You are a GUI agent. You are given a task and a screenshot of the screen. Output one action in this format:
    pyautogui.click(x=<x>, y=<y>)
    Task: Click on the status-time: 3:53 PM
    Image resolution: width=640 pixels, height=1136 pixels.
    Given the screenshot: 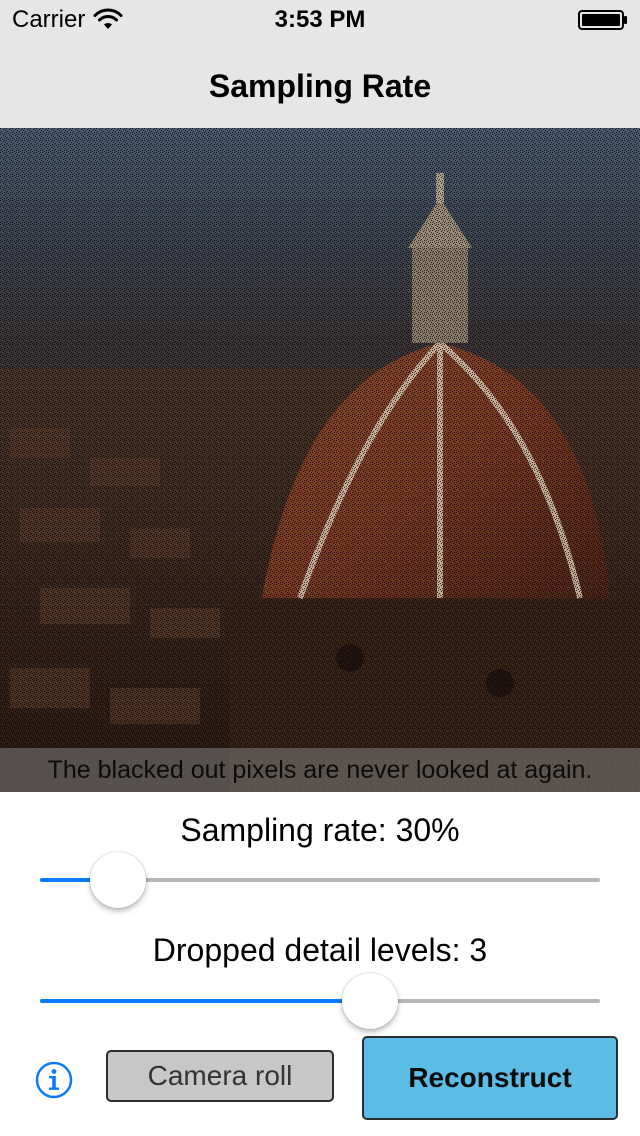 What is the action you would take?
    pyautogui.click(x=320, y=19)
    